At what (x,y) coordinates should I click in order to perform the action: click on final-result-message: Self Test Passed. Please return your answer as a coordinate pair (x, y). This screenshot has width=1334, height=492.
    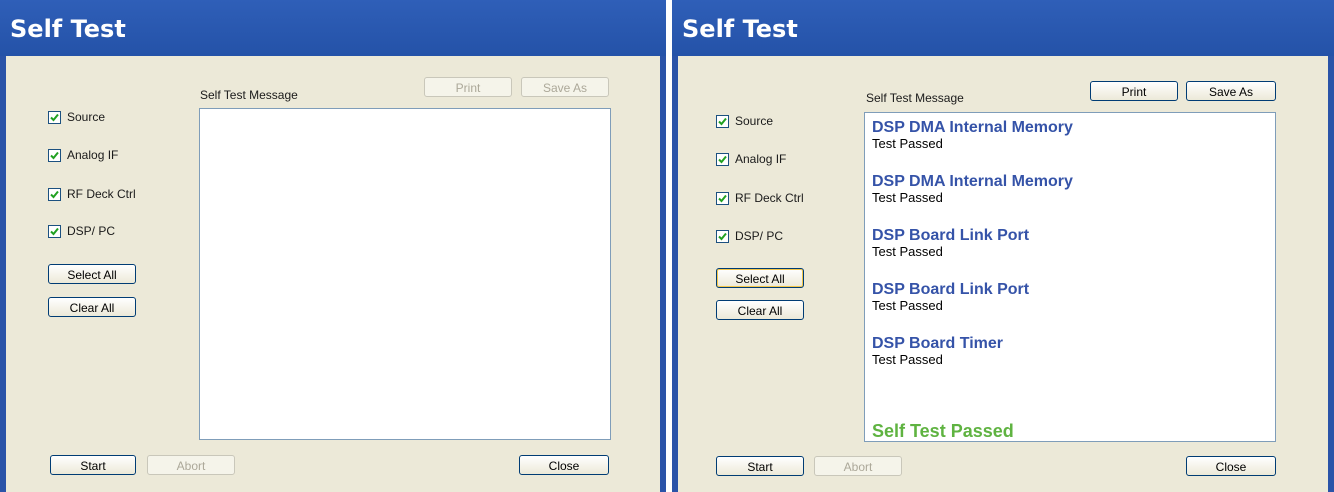
    Looking at the image, I should click on (943, 431).